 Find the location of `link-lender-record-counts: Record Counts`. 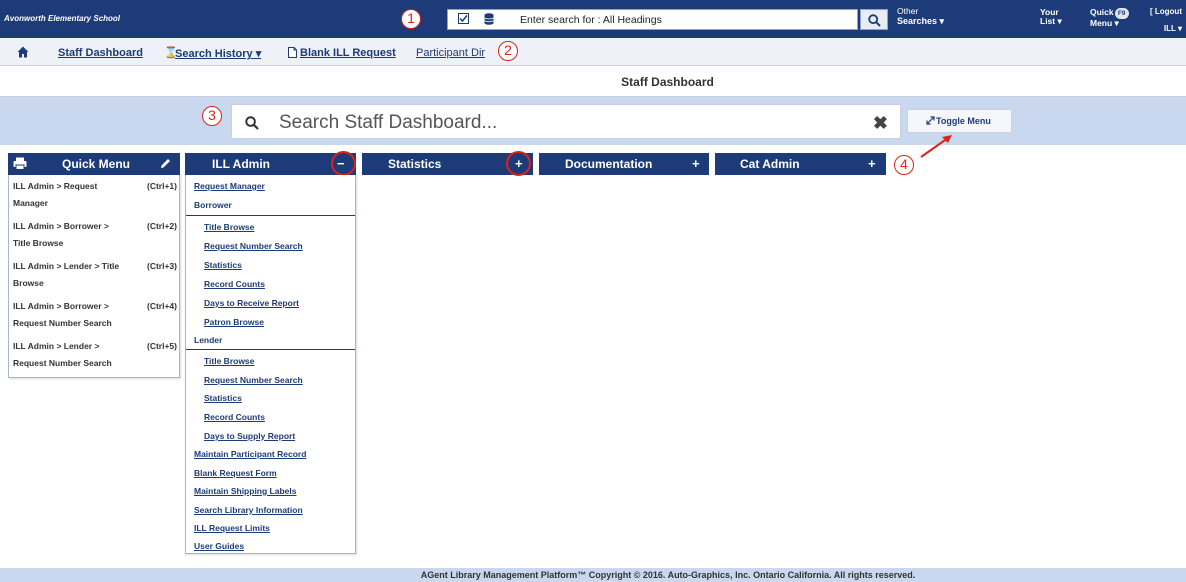

link-lender-record-counts: Record Counts is located at coordinates (234, 417).